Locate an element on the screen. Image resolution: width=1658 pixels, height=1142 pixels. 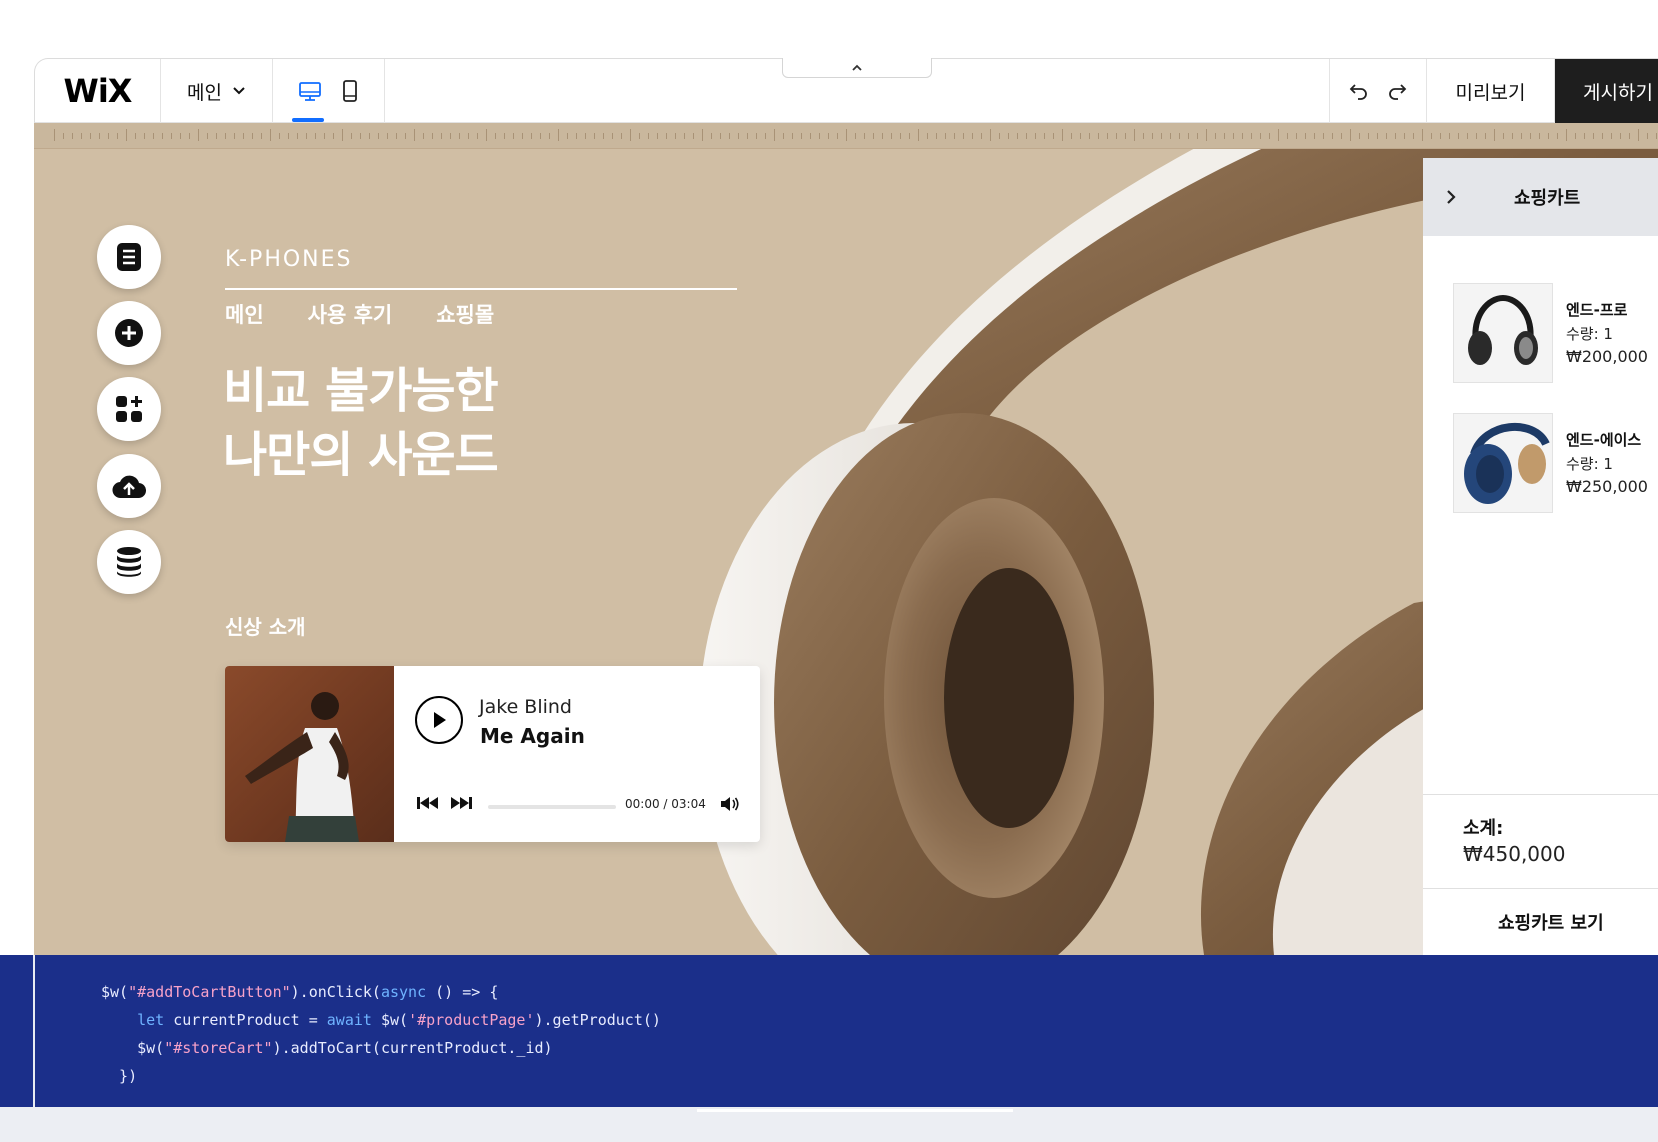
wix-logo: WiX is located at coordinates (98, 91).